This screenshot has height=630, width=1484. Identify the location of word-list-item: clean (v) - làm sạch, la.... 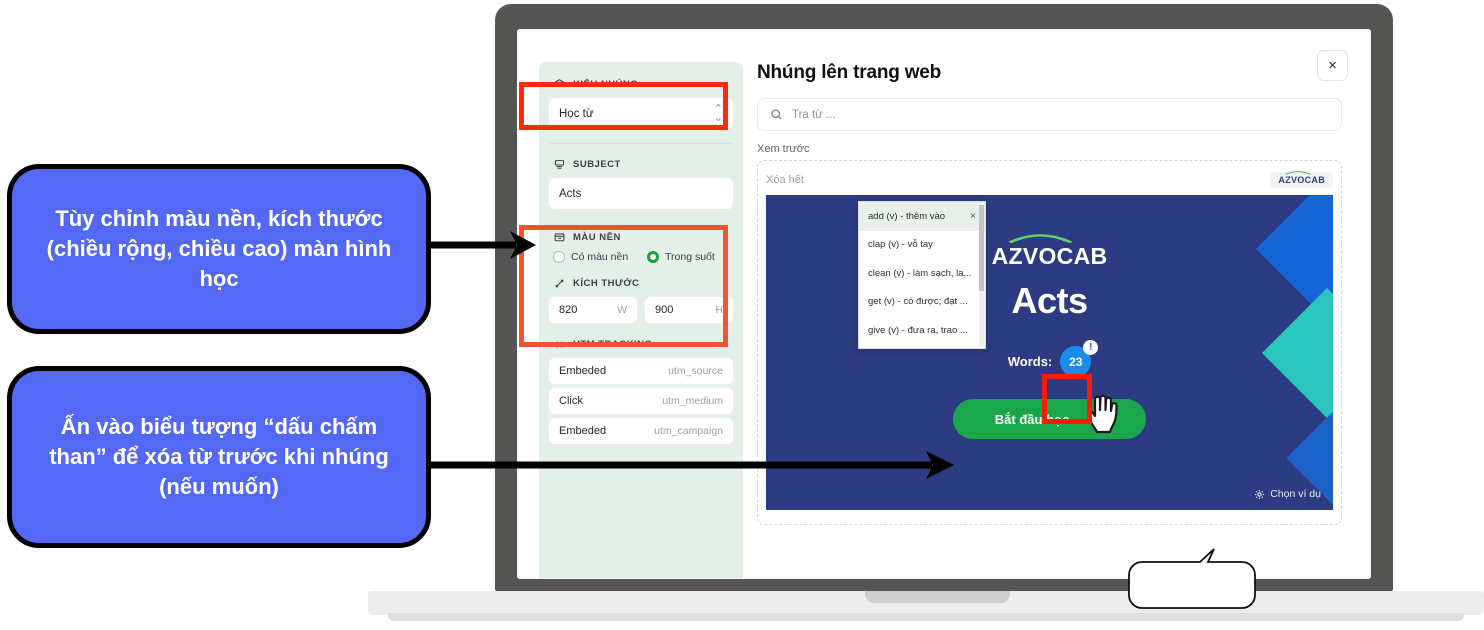
(922, 273).